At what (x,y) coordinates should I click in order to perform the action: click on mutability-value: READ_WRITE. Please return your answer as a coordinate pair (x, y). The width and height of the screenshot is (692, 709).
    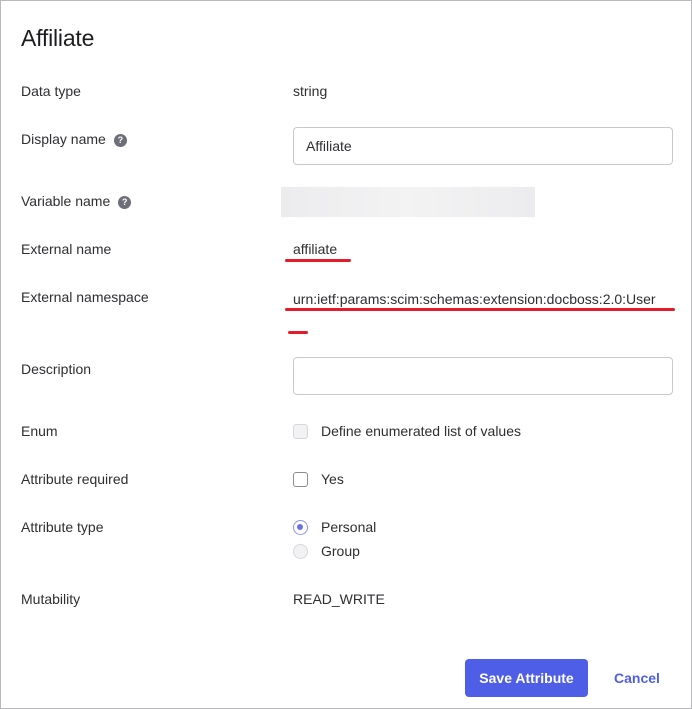
    Looking at the image, I should click on (339, 599).